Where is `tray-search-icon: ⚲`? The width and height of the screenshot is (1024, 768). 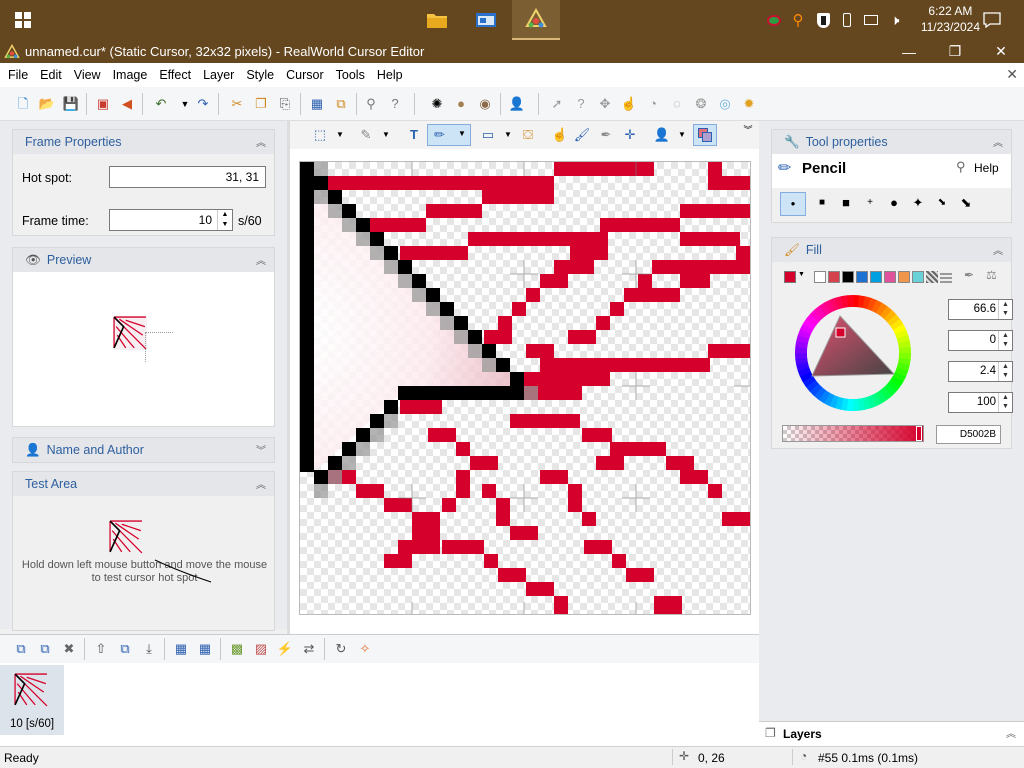 tray-search-icon: ⚲ is located at coordinates (798, 20).